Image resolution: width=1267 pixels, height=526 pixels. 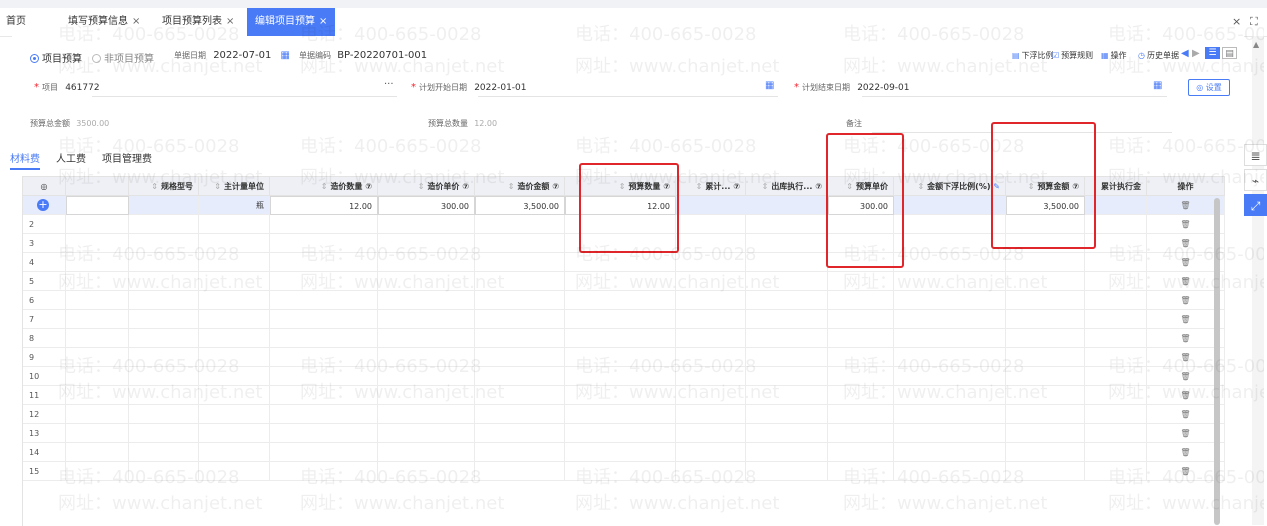 I want to click on column-header-outbound-exec: ⇕ 出库执行... ⑦, so click(x=787, y=186).